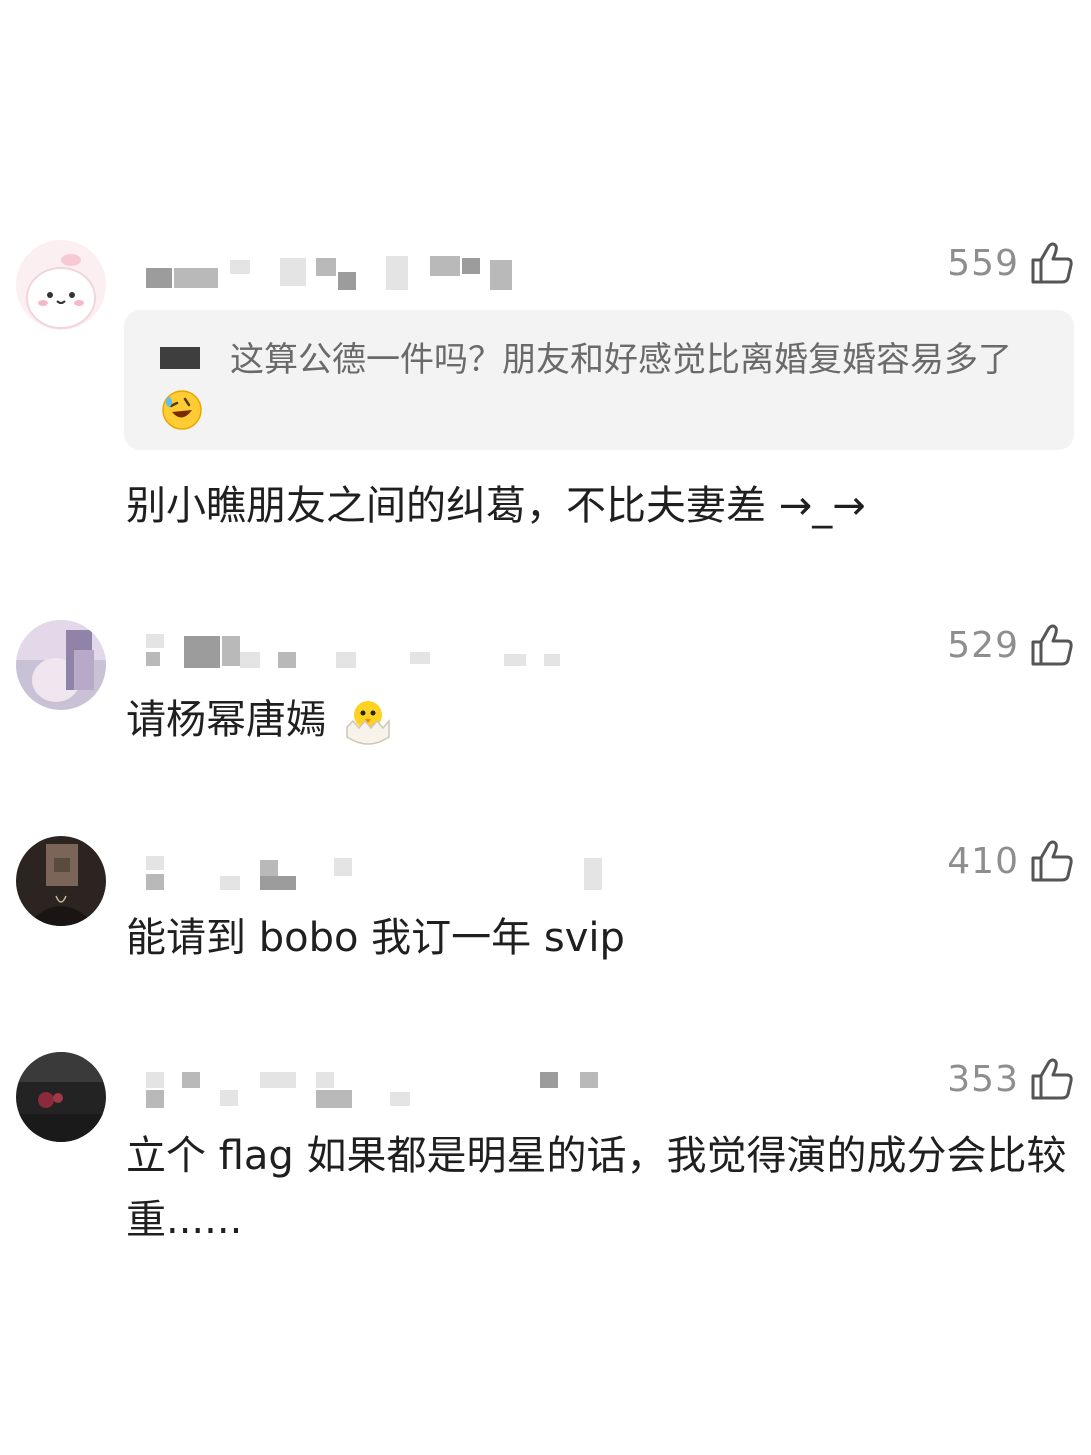 The height and width of the screenshot is (1455, 1091). What do you see at coordinates (367, 723) in the screenshot?
I see `hatching-chick-emoji` at bounding box center [367, 723].